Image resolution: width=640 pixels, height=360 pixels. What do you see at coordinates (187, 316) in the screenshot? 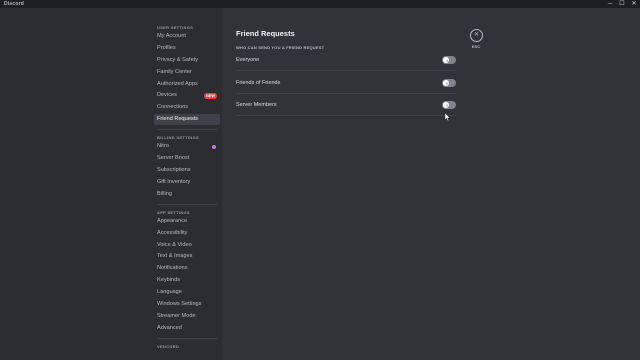
I see `sidebar-item-streamer-mode: Streamer Mode` at bounding box center [187, 316].